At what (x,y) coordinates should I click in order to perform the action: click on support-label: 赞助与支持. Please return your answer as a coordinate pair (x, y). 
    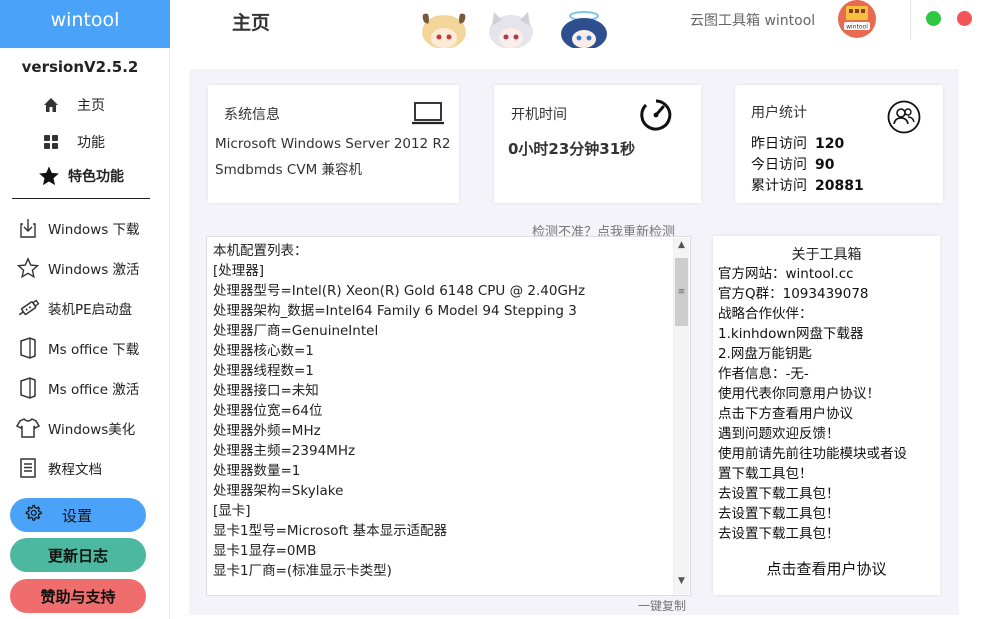
    Looking at the image, I should click on (77, 596).